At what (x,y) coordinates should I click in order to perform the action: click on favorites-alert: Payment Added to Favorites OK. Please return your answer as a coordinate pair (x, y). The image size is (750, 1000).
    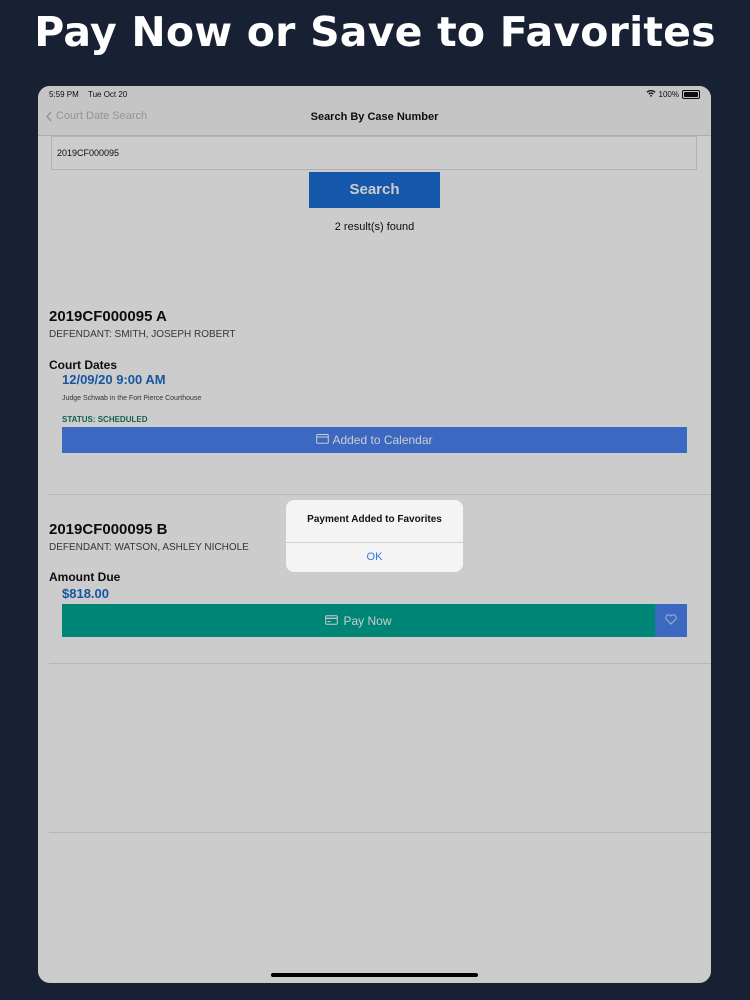
    Looking at the image, I should click on (374, 536).